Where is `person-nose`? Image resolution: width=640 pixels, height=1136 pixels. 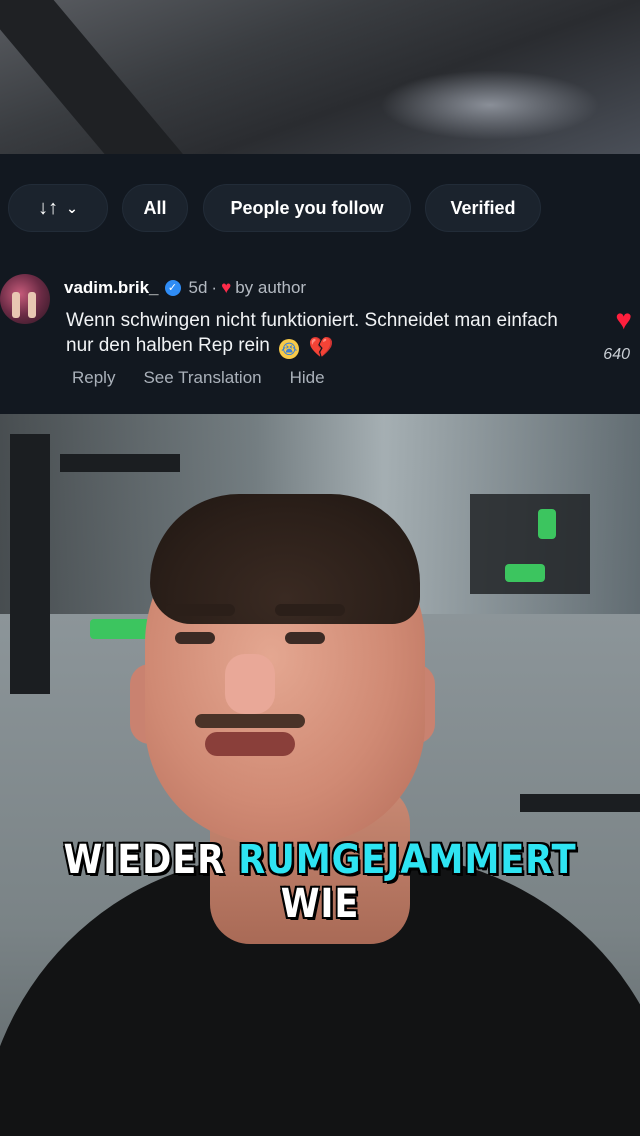 person-nose is located at coordinates (250, 684).